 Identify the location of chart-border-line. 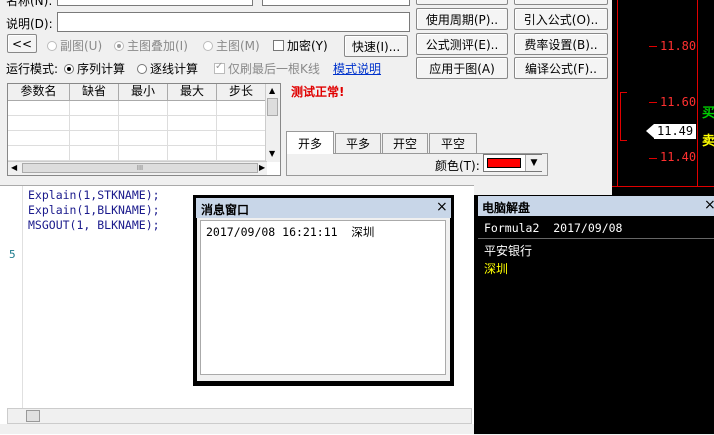
(617, 93).